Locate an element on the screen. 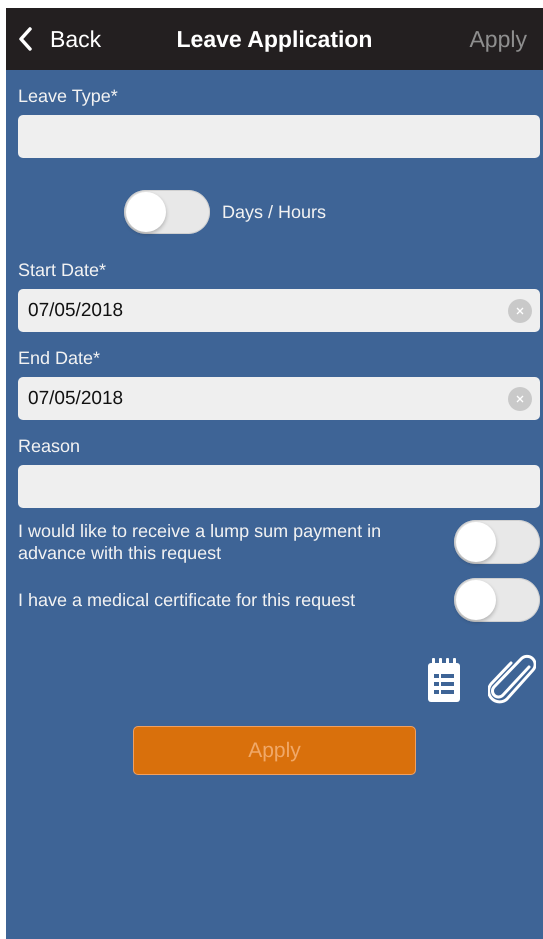 Image resolution: width=543 pixels, height=939 pixels. option-label: I have a medical certificate for this request is located at coordinates (187, 600).